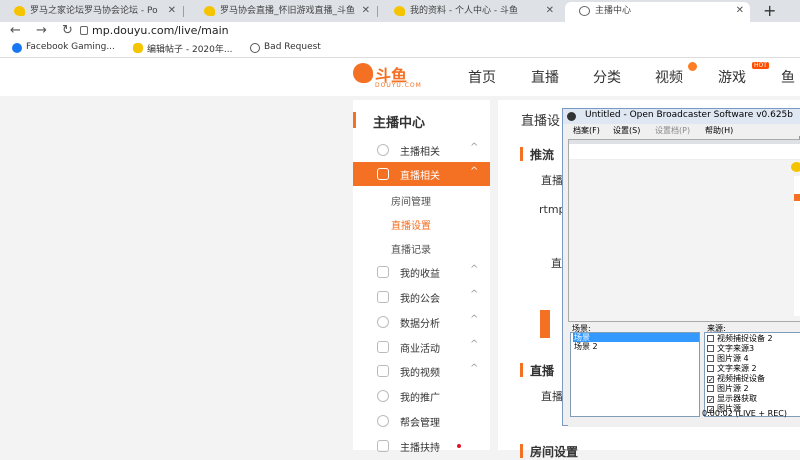 The width and height of the screenshot is (800, 460). What do you see at coordinates (411, 248) in the screenshot?
I see `sidebar-subitem-live-records: 直播记录` at bounding box center [411, 248].